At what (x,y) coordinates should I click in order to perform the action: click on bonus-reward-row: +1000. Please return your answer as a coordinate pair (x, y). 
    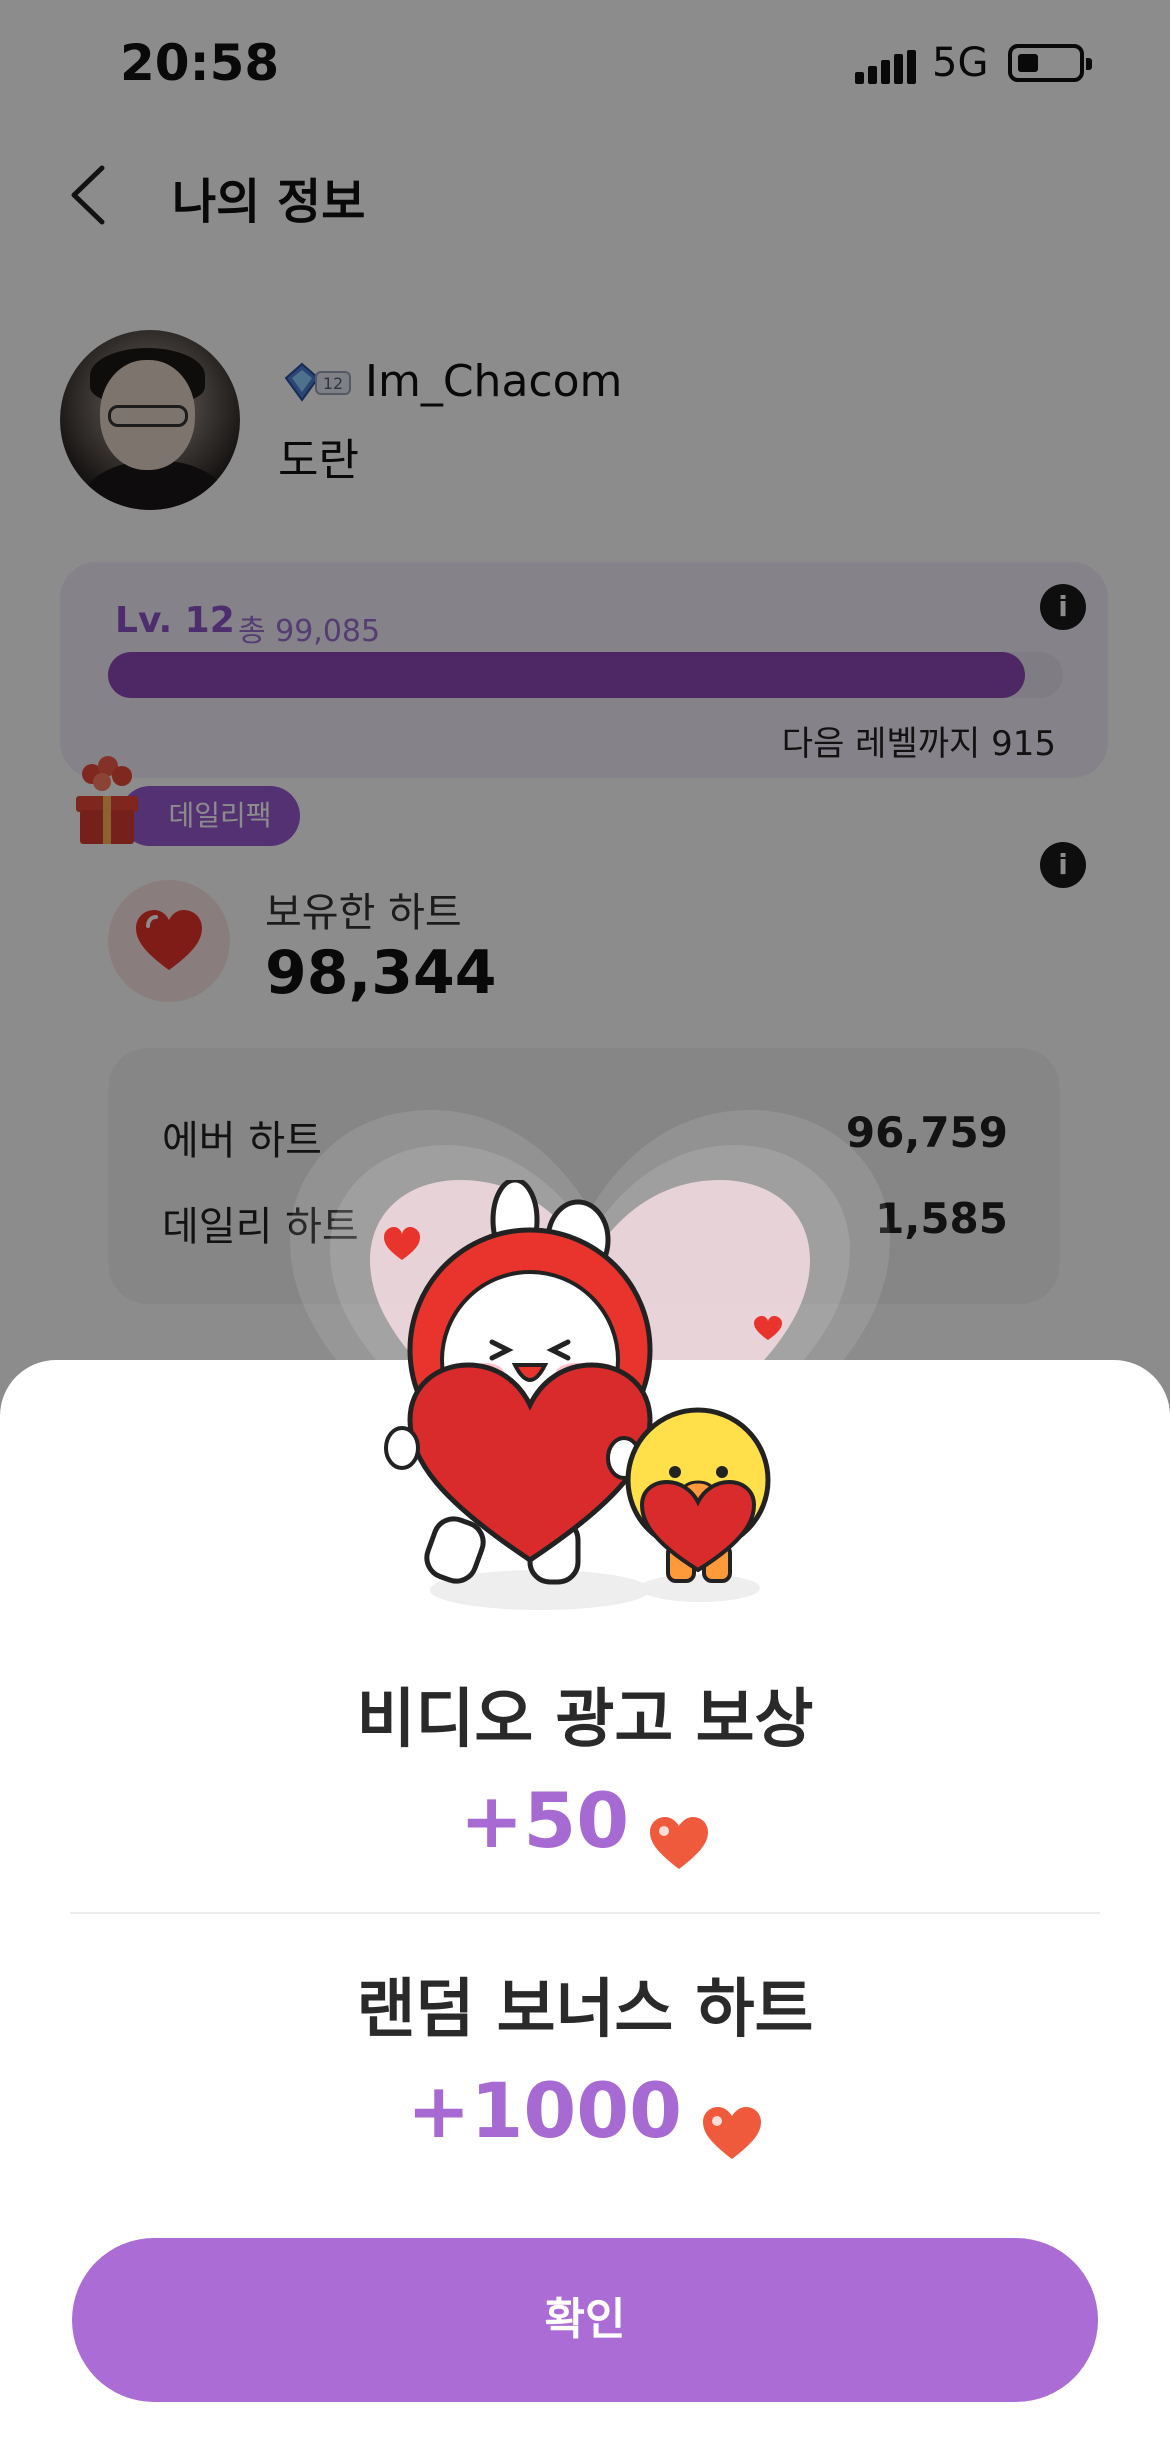
    Looking at the image, I should click on (585, 2113).